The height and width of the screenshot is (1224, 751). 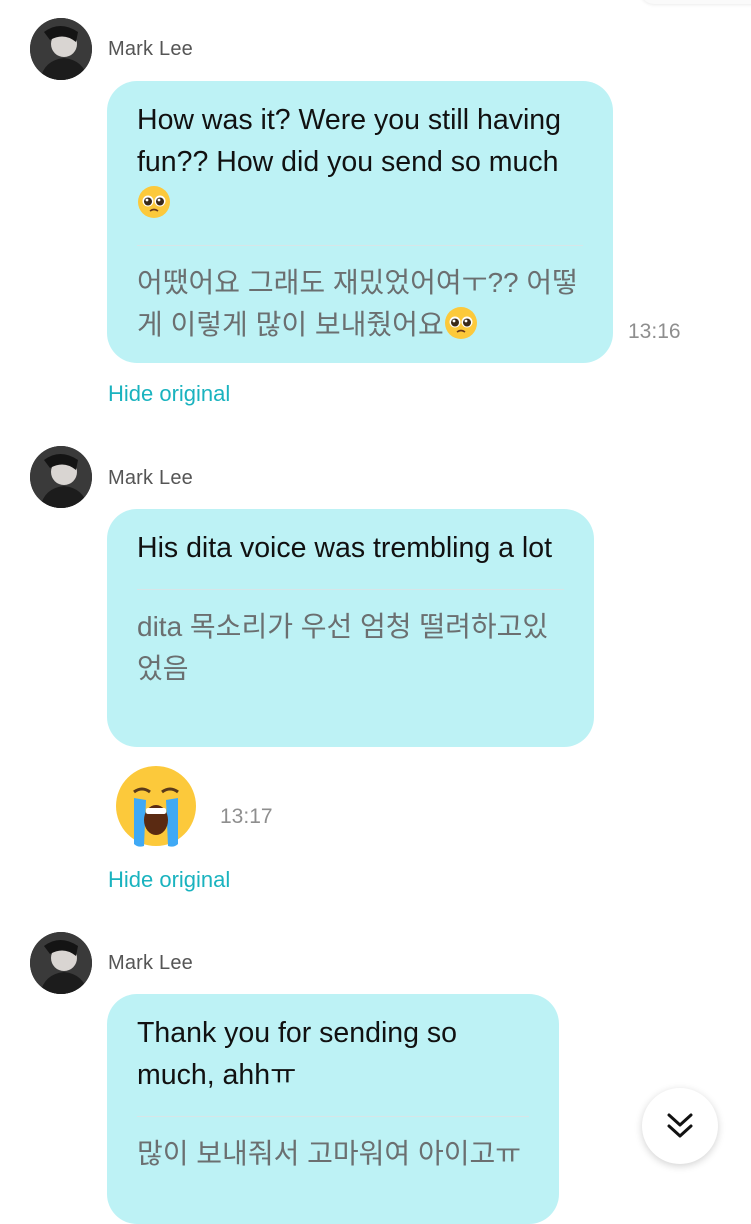 I want to click on scroll-to-bottom-button, so click(x=680, y=1126).